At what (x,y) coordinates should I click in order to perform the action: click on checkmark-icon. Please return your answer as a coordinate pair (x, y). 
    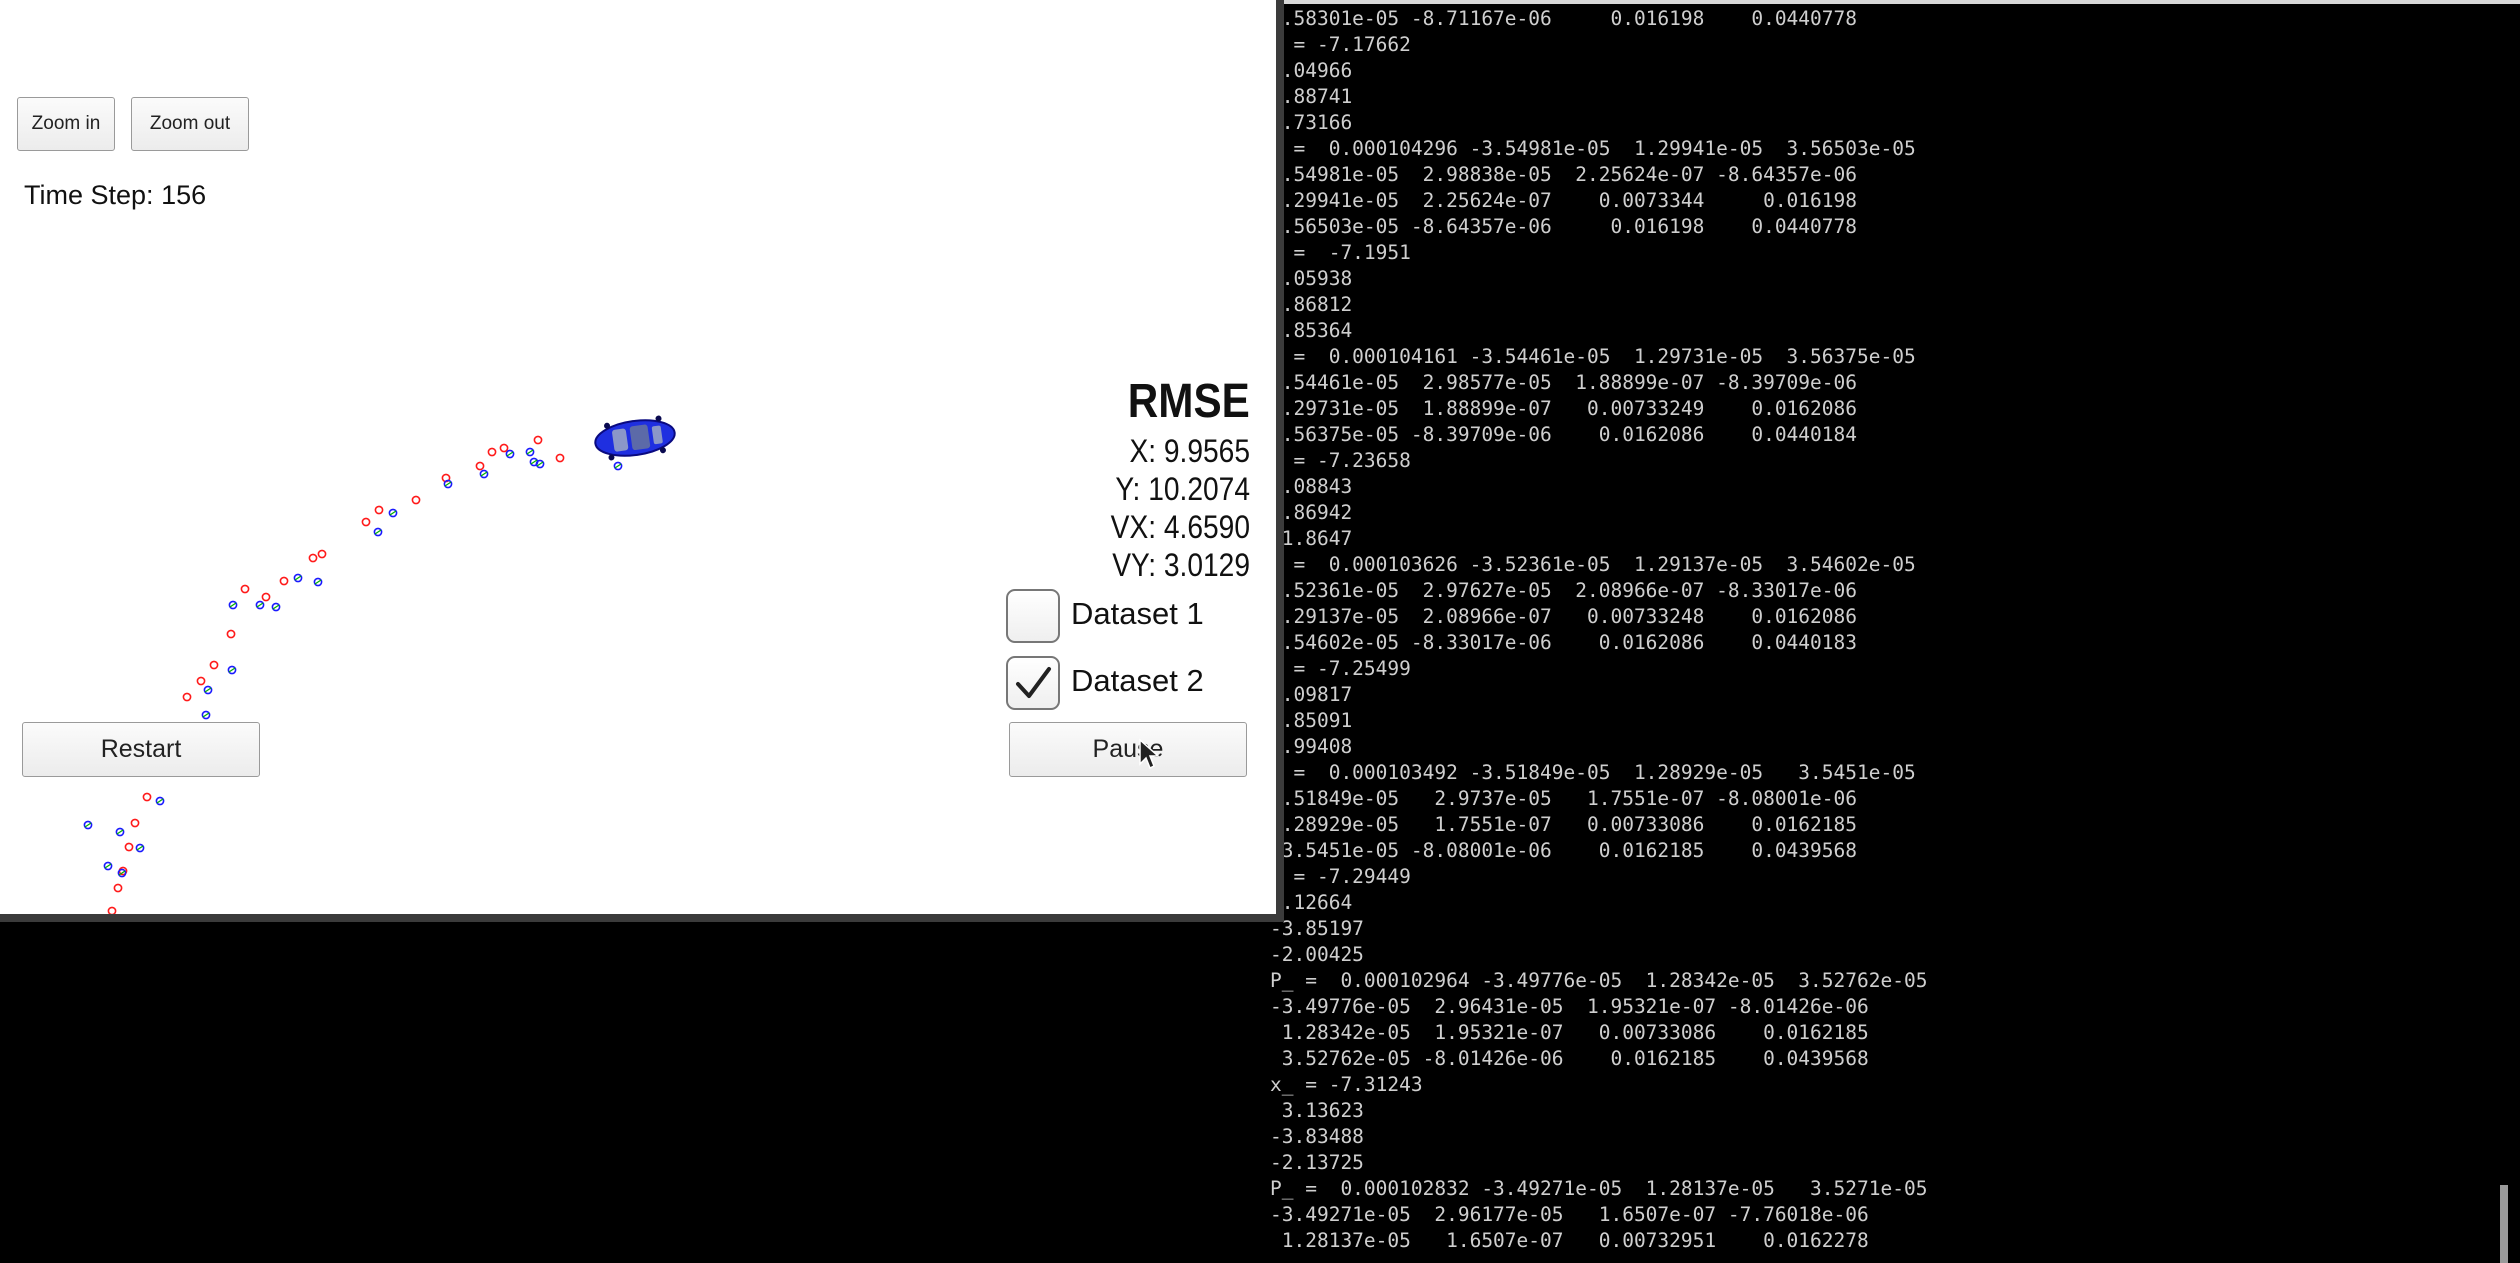
    Looking at the image, I should click on (1033, 682).